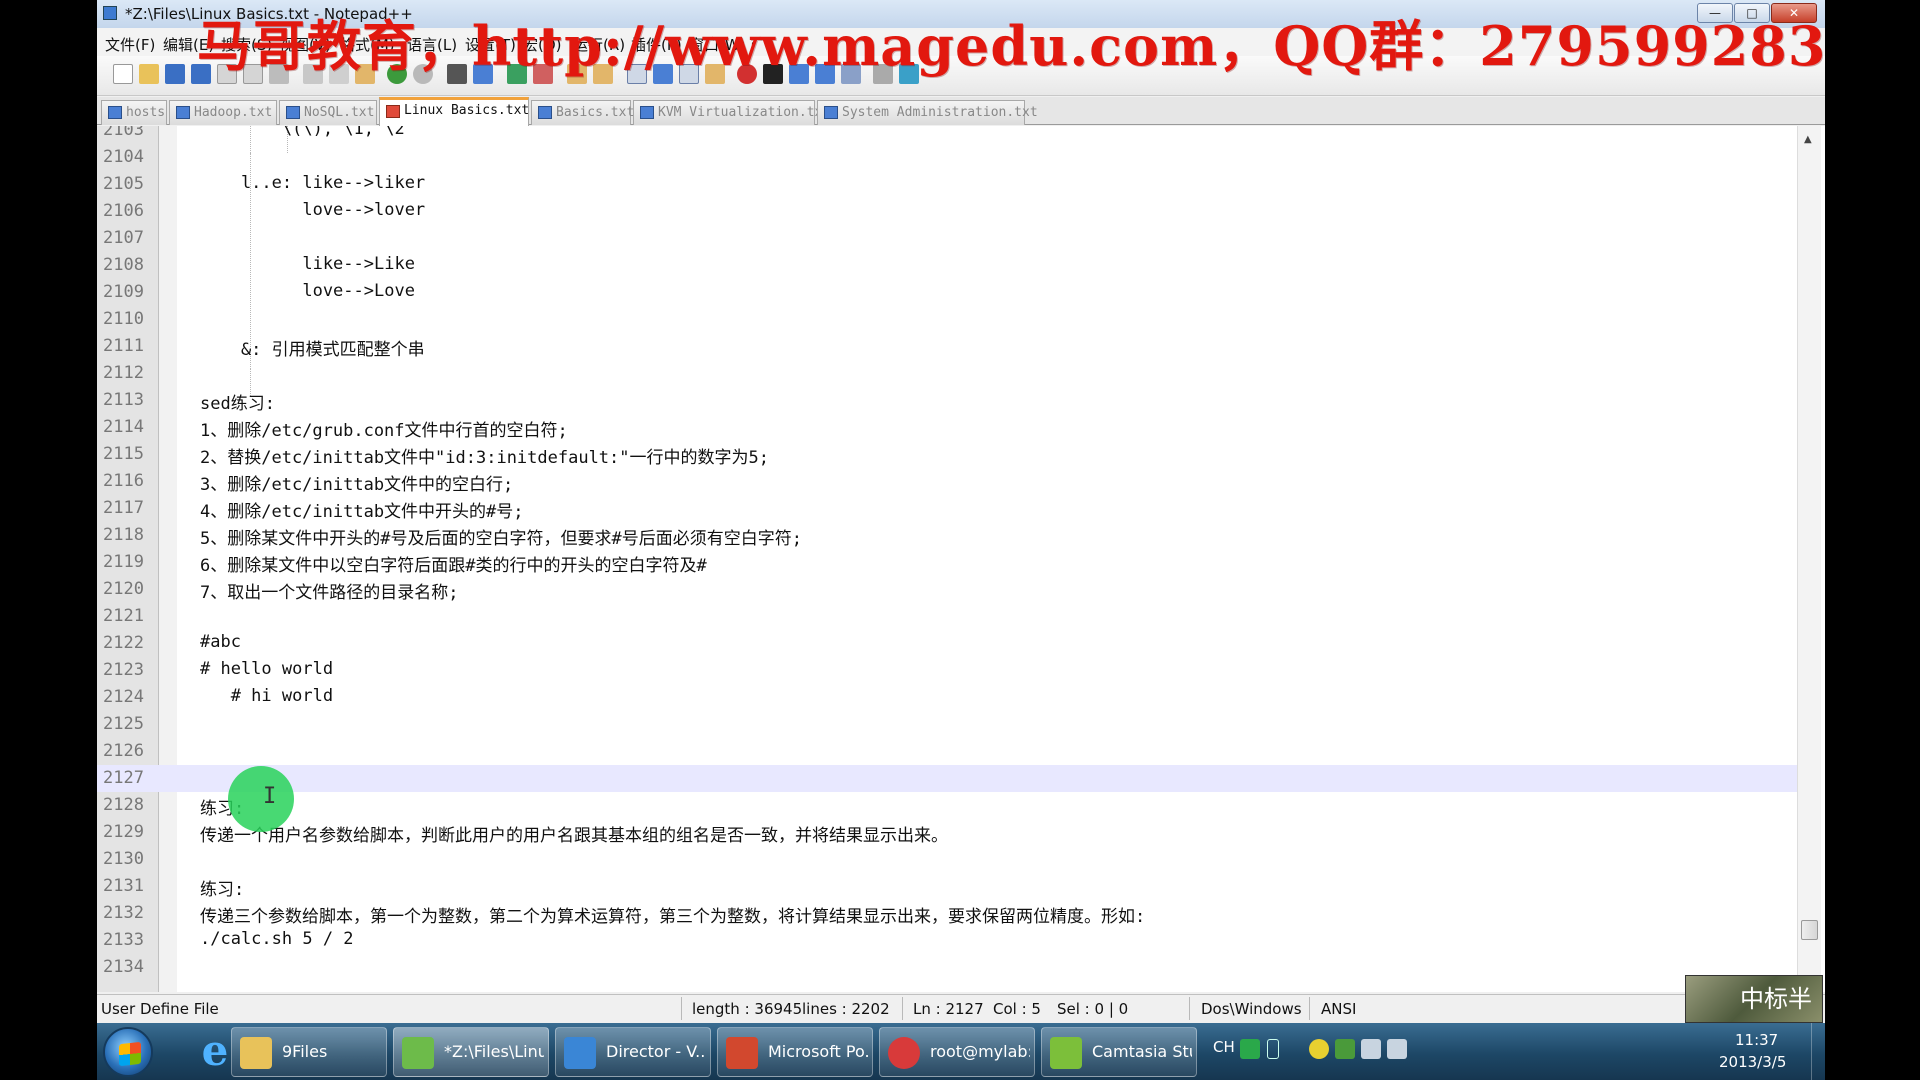 This screenshot has width=1920, height=1080. Describe the element at coordinates (1250, 1049) in the screenshot. I see `sogou-ime-icon` at that location.